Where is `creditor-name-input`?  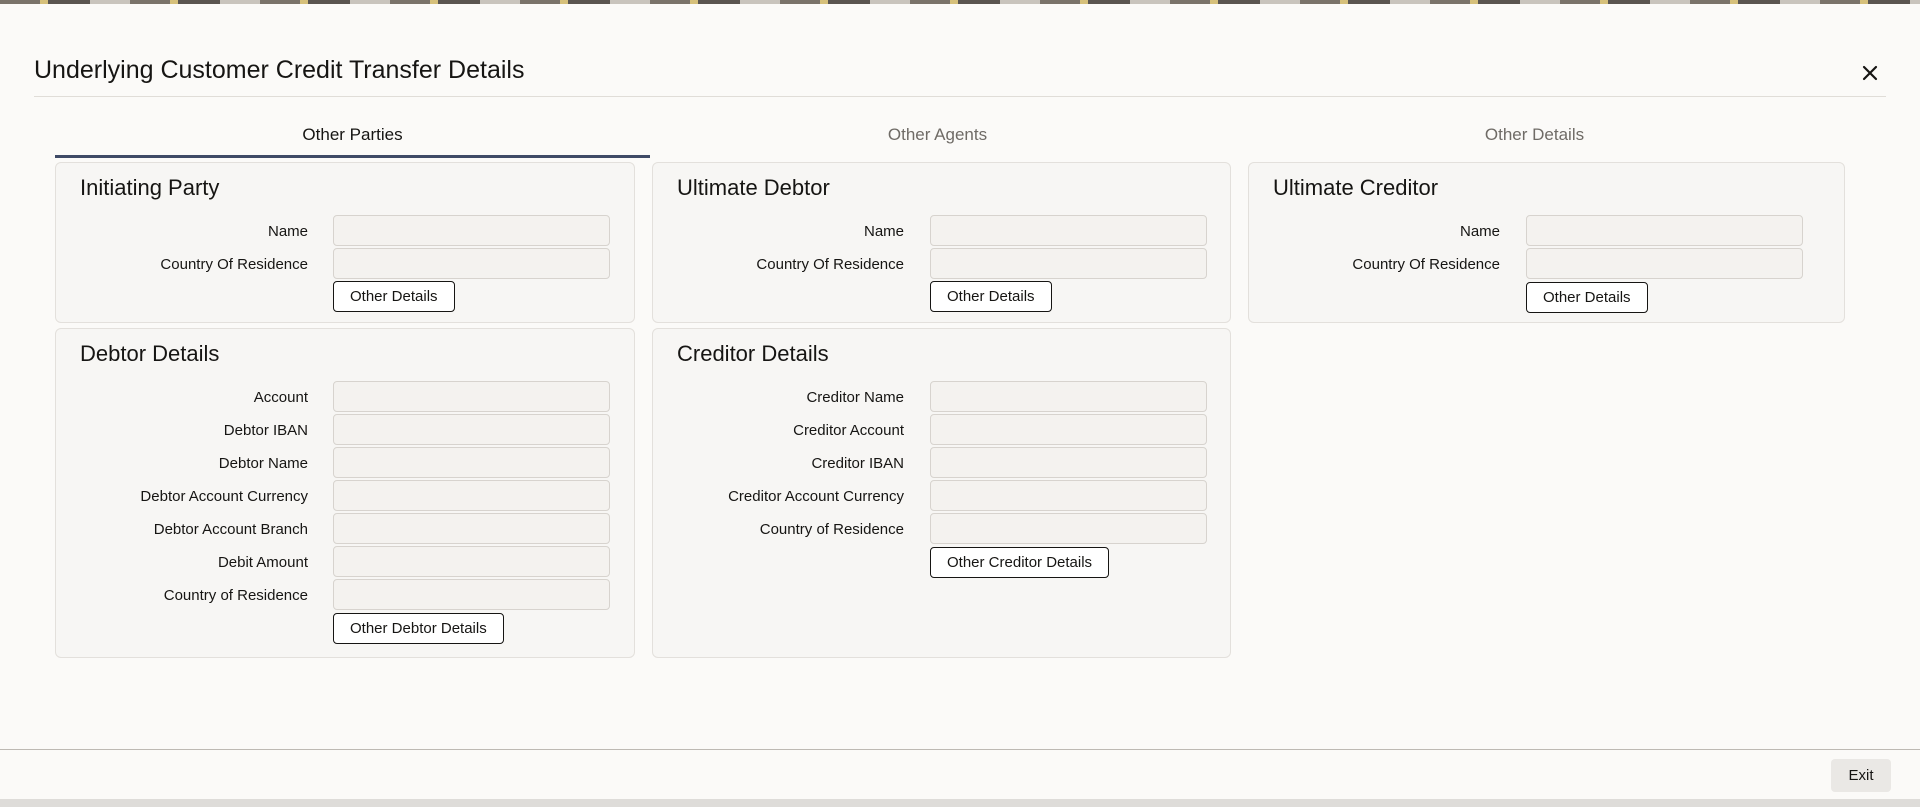
creditor-name-input is located at coordinates (1068, 396).